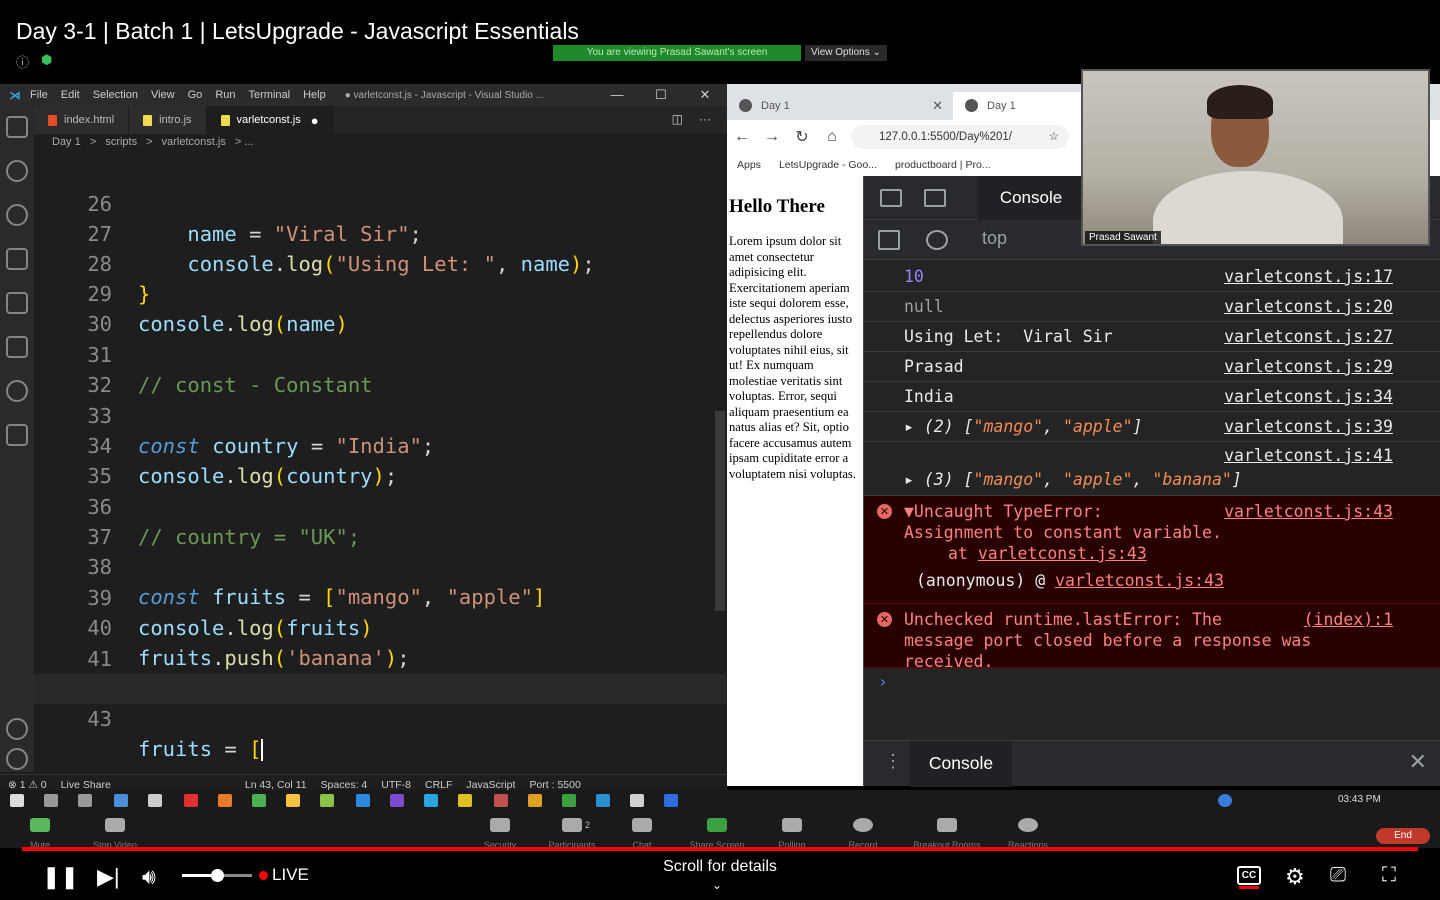 The height and width of the screenshot is (900, 1440). What do you see at coordinates (17, 729) in the screenshot?
I see `accounts-icon` at bounding box center [17, 729].